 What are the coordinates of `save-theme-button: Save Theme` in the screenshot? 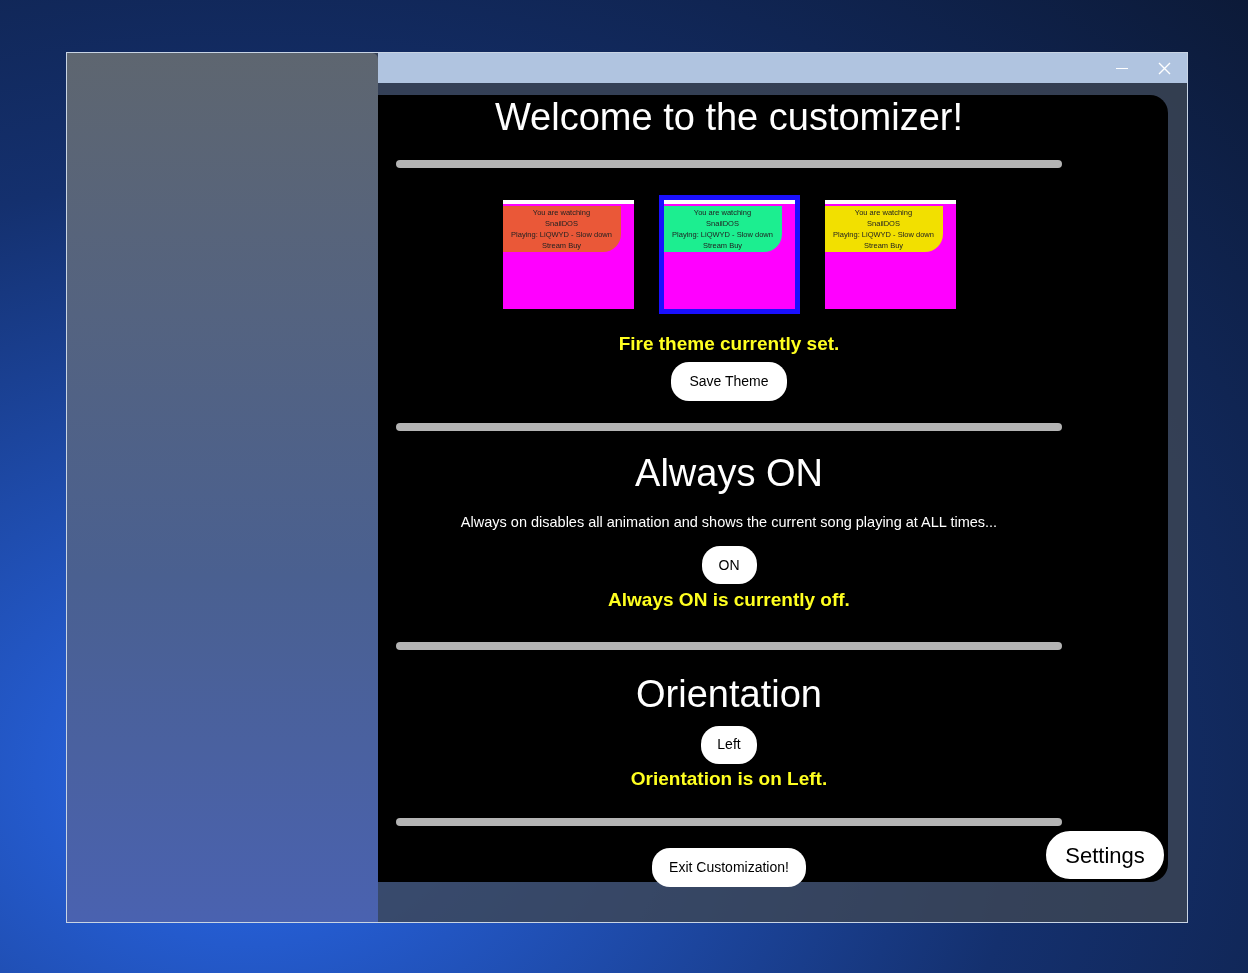 It's located at (729, 381).